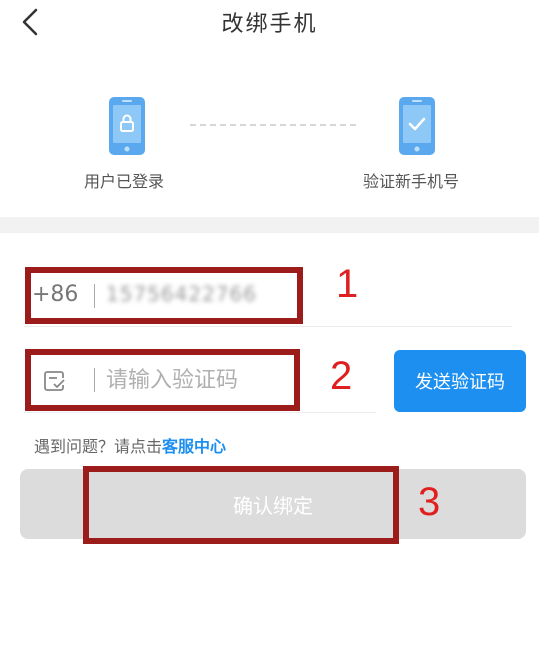 Image resolution: width=539 pixels, height=659 pixels. Describe the element at coordinates (269, 225) in the screenshot. I see `section-divider` at that location.